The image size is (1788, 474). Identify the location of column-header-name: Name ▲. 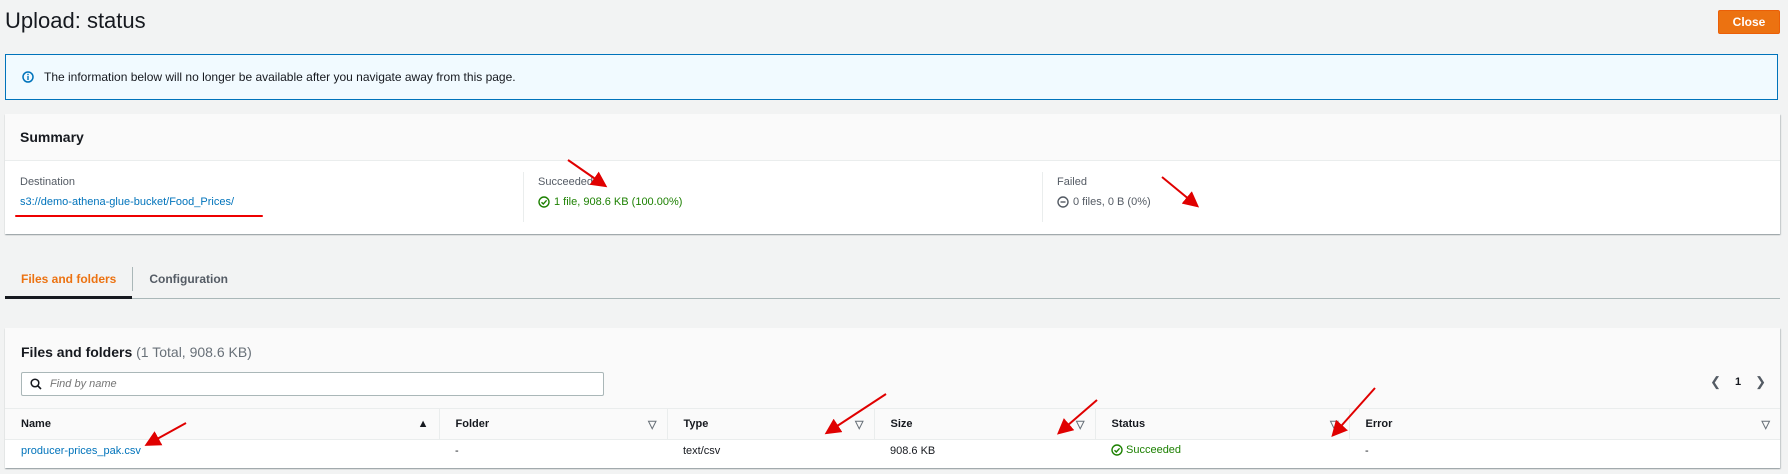
(222, 424).